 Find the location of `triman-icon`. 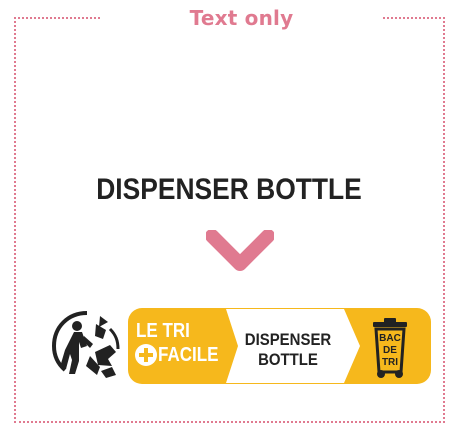

triman-icon is located at coordinates (85, 344).